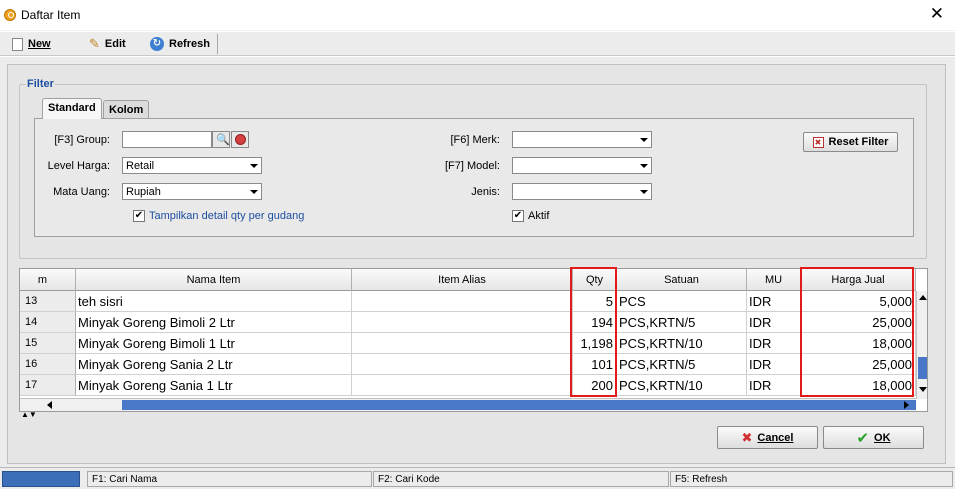 The image size is (955, 489). What do you see at coordinates (539, 216) in the screenshot?
I see `aktif-label: Aktif` at bounding box center [539, 216].